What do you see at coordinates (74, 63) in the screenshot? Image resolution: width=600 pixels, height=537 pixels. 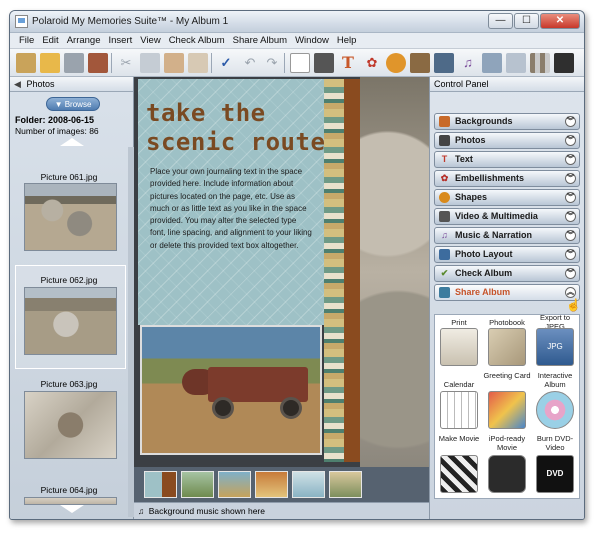 I see `save-icon` at bounding box center [74, 63].